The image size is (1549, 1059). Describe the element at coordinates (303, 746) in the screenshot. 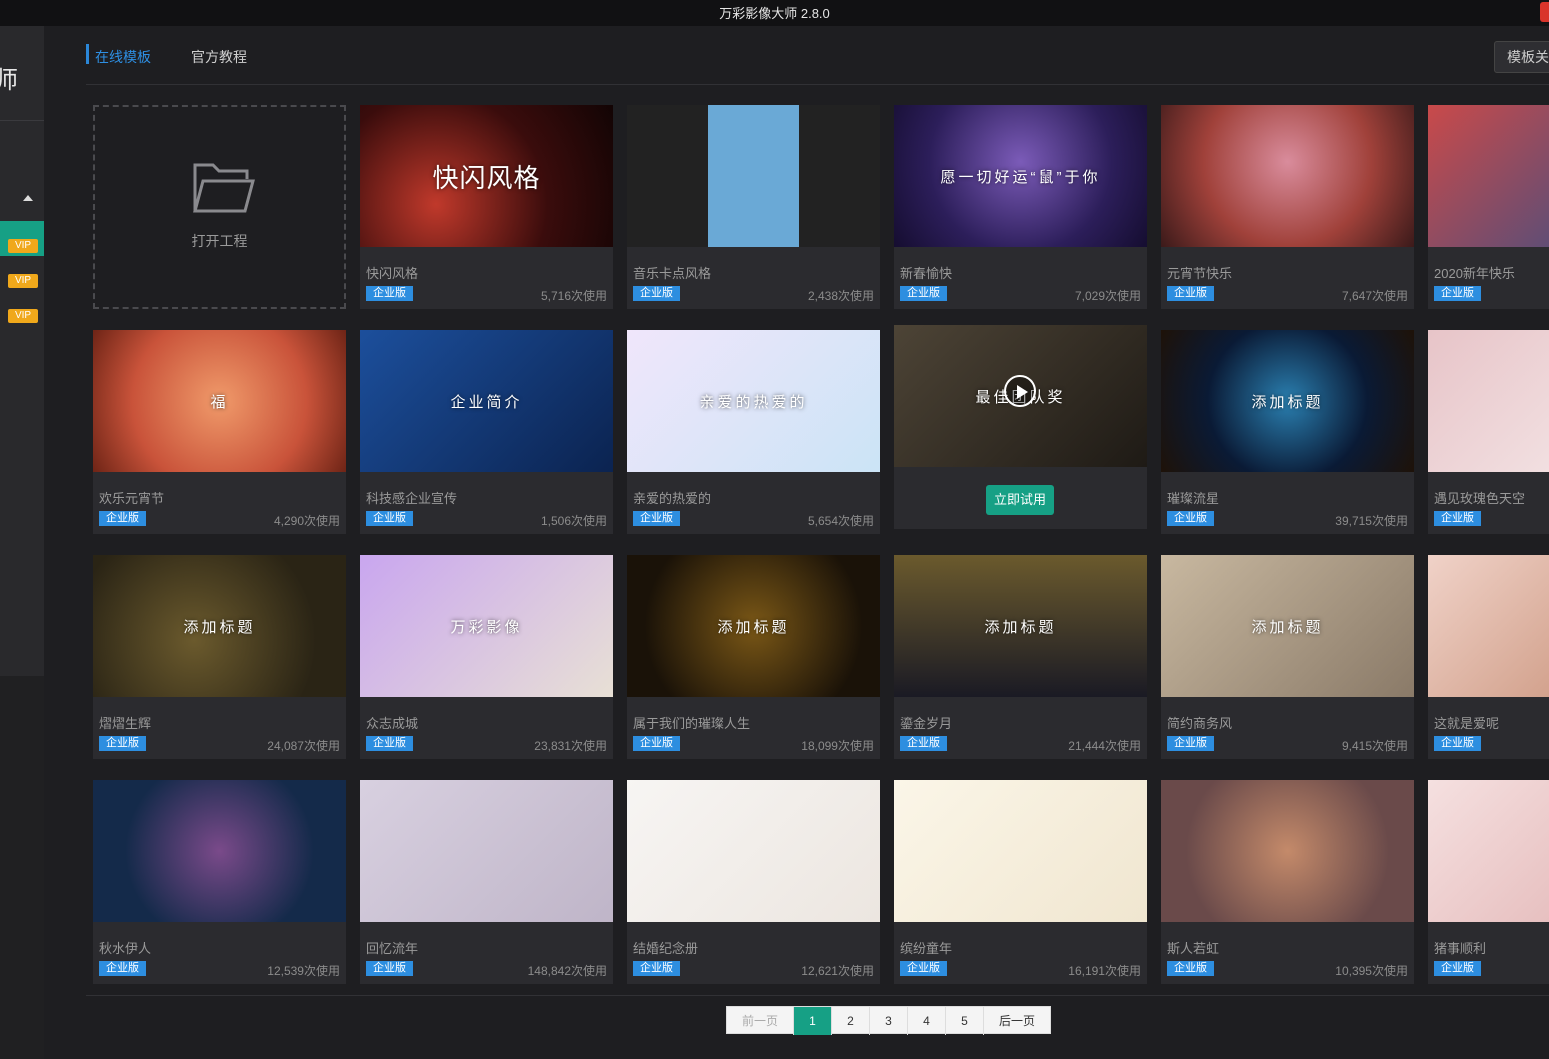

I see `usage-count: 24,087次使用` at that location.